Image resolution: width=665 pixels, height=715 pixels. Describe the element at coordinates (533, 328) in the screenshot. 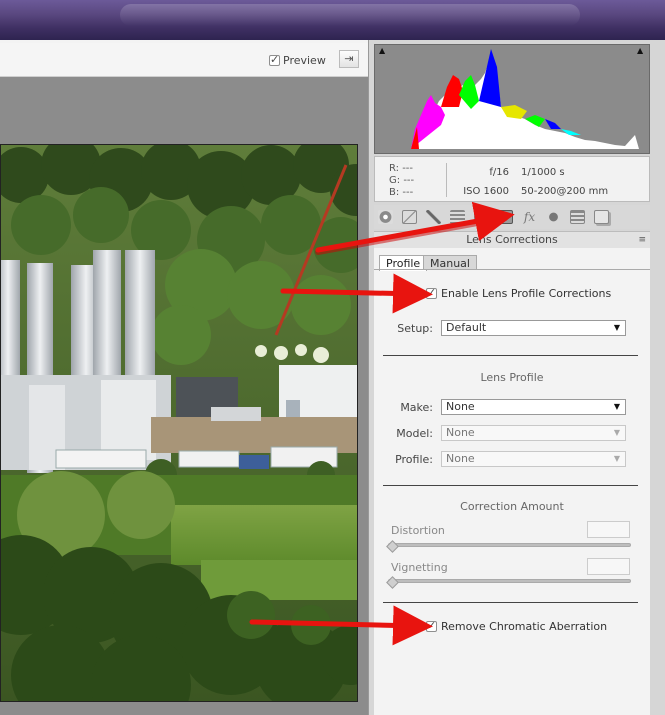

I see `setup-select: Default ▼` at that location.